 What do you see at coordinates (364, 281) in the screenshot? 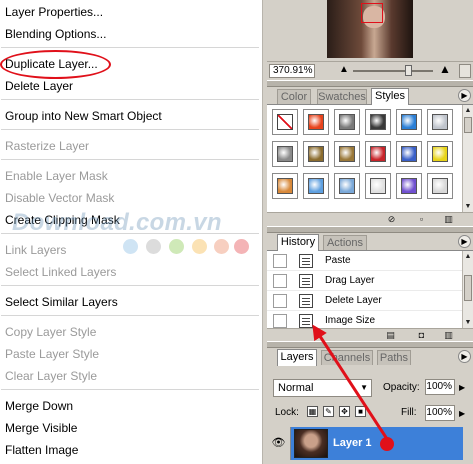
I see `history-item: Drag Layer` at bounding box center [364, 281].